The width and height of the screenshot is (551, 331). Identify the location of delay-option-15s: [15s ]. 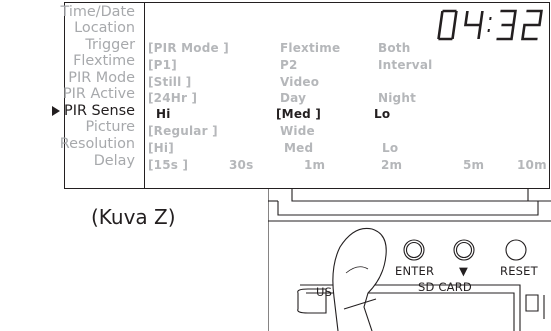
(168, 165).